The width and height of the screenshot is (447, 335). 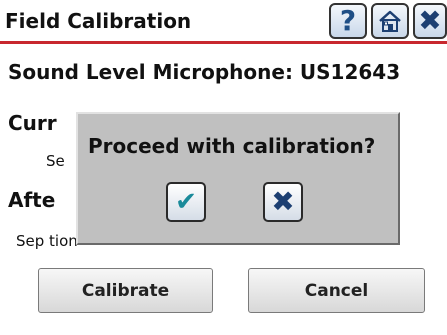 I want to click on x-icon: ✖, so click(x=283, y=201).